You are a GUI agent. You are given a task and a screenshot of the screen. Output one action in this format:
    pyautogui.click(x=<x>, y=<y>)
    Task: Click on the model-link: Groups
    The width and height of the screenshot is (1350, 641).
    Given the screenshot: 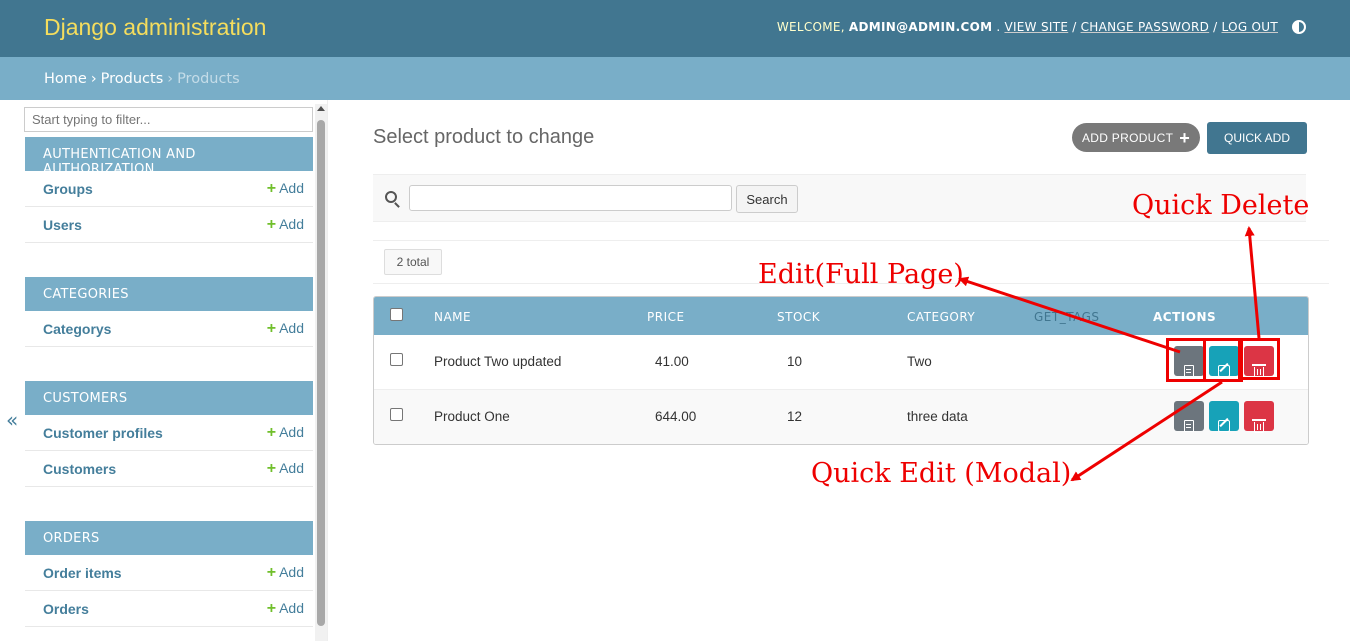 What is the action you would take?
    pyautogui.click(x=68, y=189)
    